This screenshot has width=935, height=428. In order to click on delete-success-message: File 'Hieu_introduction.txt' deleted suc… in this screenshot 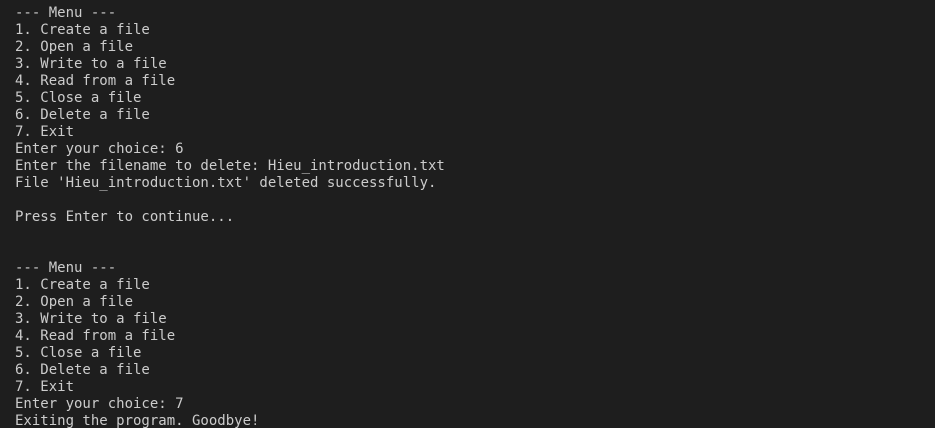, I will do `click(226, 183)`.